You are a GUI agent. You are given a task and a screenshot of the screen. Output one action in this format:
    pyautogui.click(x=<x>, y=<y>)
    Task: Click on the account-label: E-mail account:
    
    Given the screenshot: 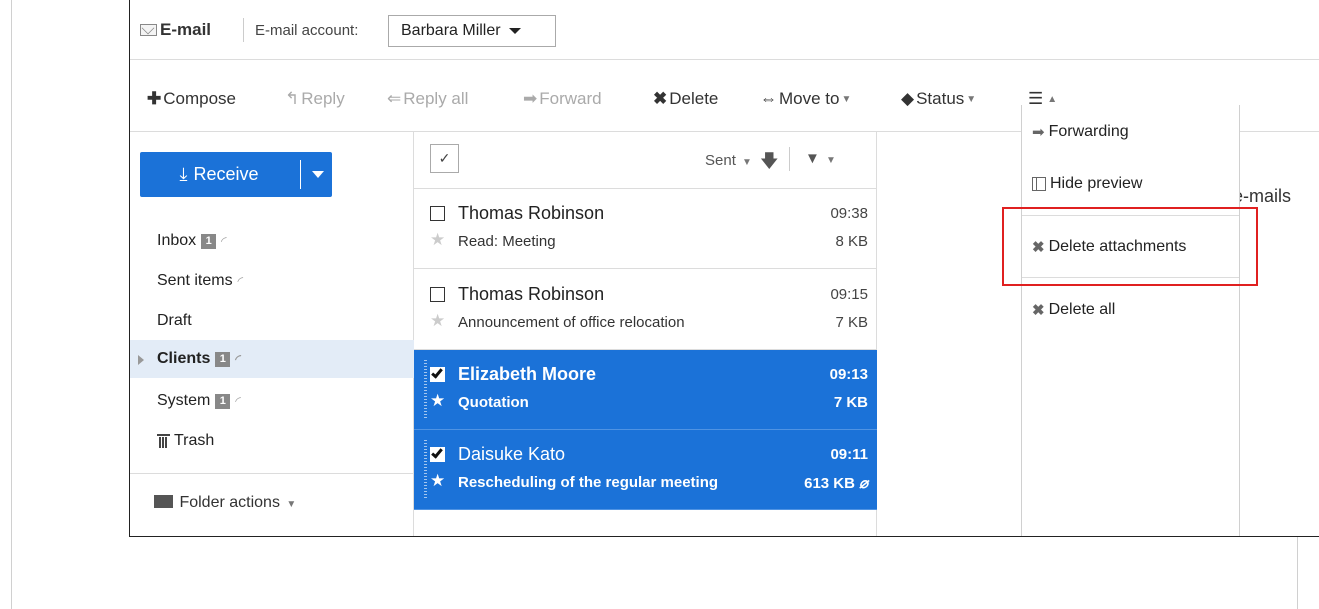 What is the action you would take?
    pyautogui.click(x=307, y=30)
    